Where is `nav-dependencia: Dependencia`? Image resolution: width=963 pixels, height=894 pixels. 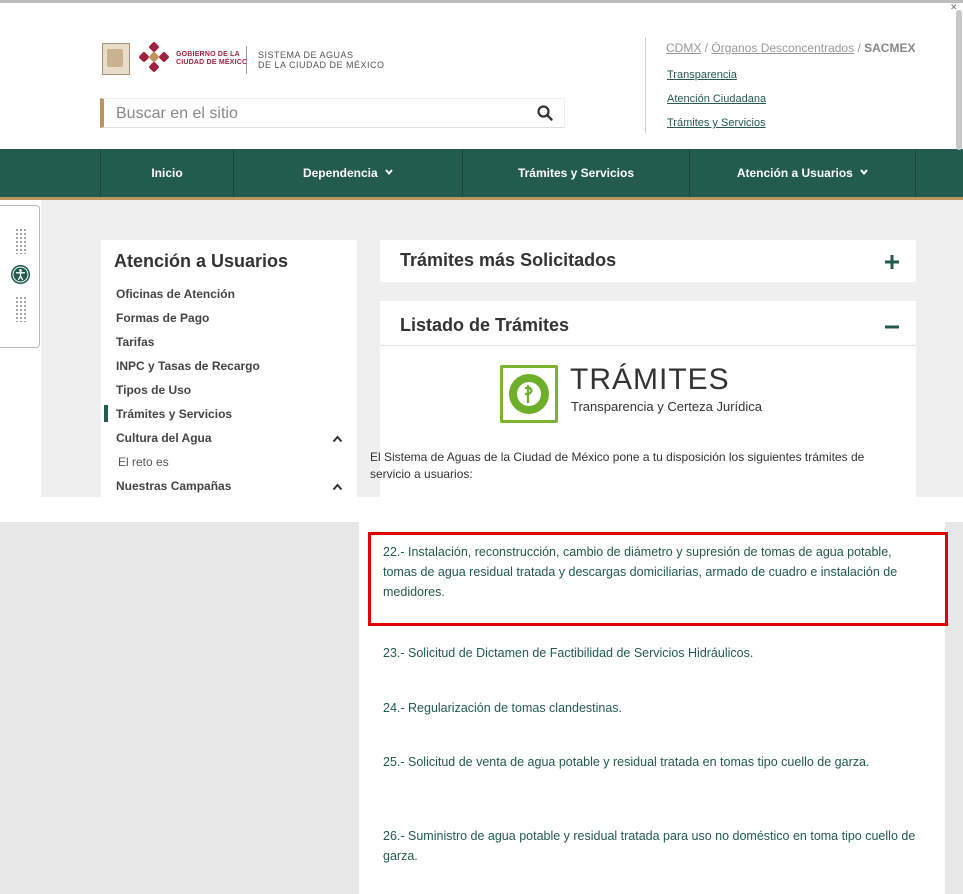
nav-dependencia: Dependencia is located at coordinates (347, 173).